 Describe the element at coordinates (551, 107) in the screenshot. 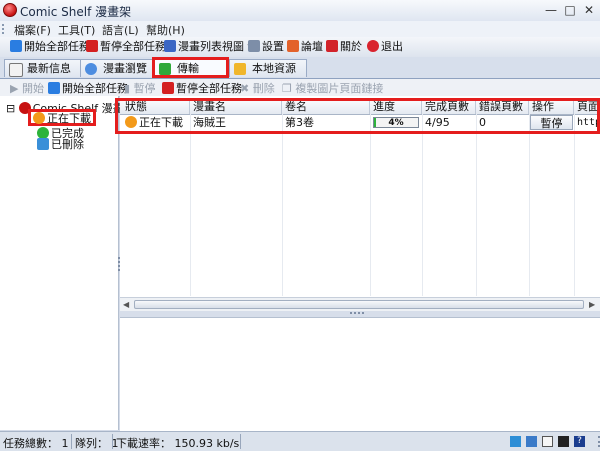

I see `col-action: 操作` at that location.